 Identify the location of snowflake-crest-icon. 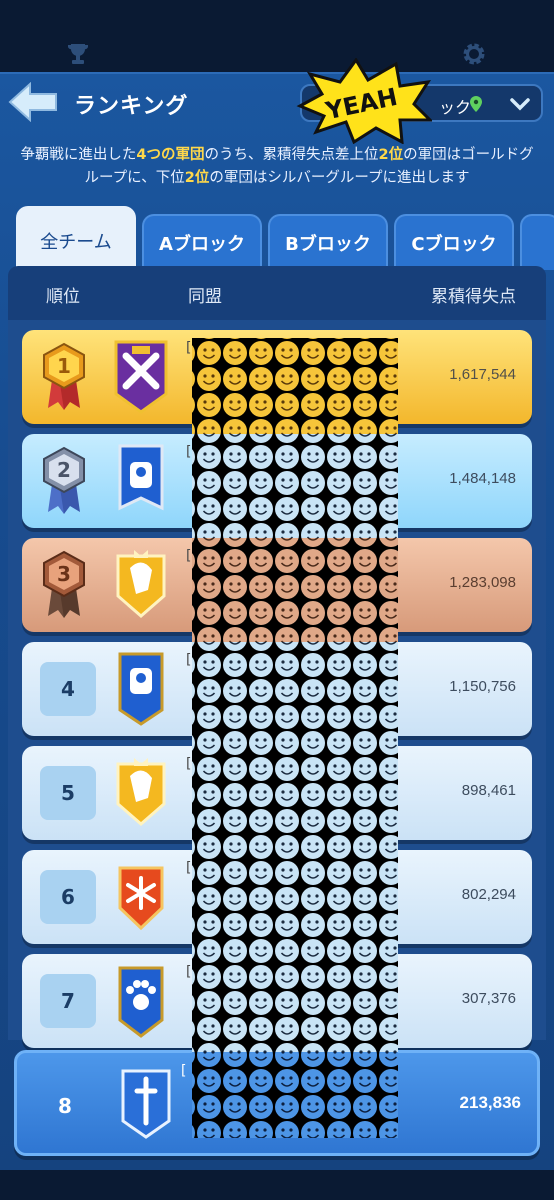
(141, 898).